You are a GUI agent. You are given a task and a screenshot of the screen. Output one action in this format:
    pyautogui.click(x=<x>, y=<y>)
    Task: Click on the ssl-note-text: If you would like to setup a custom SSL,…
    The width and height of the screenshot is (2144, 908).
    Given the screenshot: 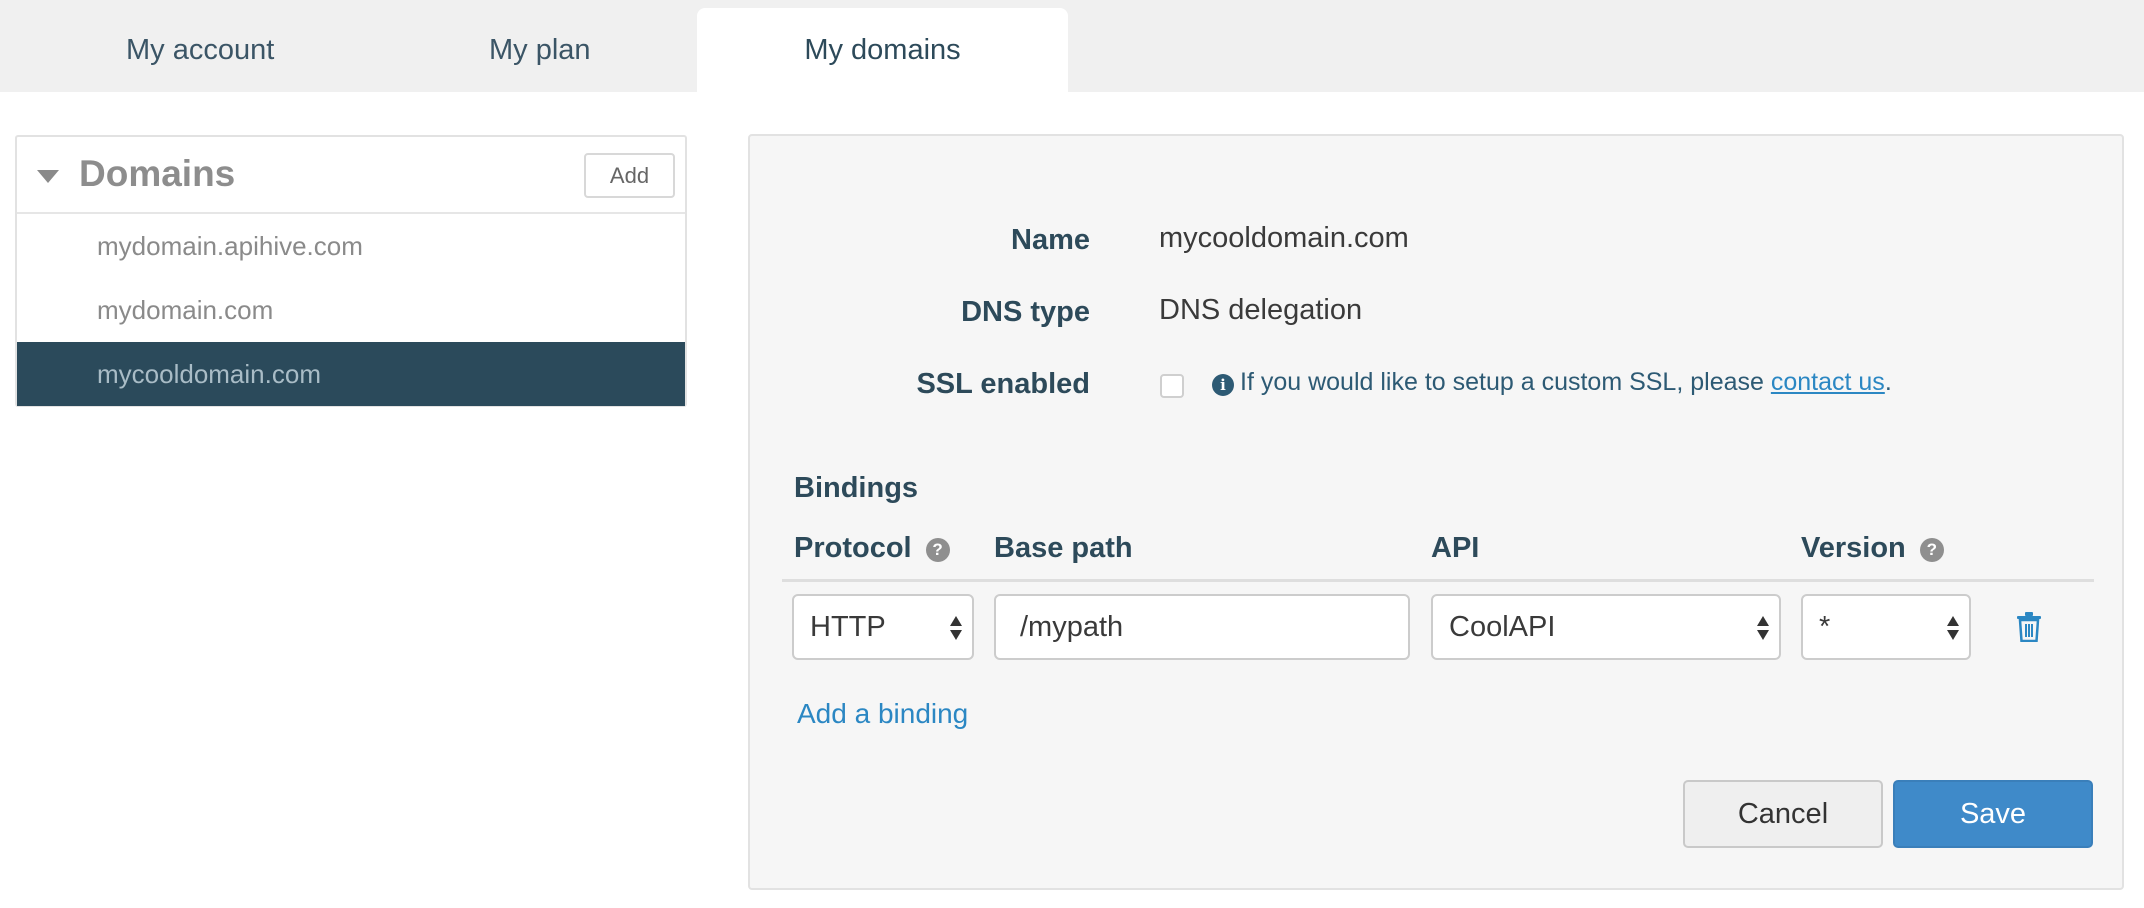 What is the action you would take?
    pyautogui.click(x=1502, y=382)
    